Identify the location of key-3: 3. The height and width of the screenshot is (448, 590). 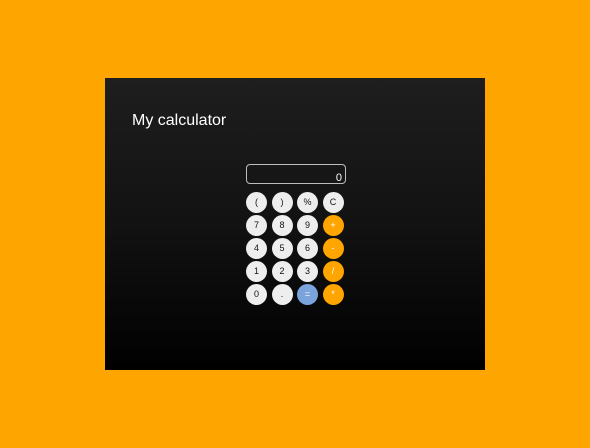
(307, 271).